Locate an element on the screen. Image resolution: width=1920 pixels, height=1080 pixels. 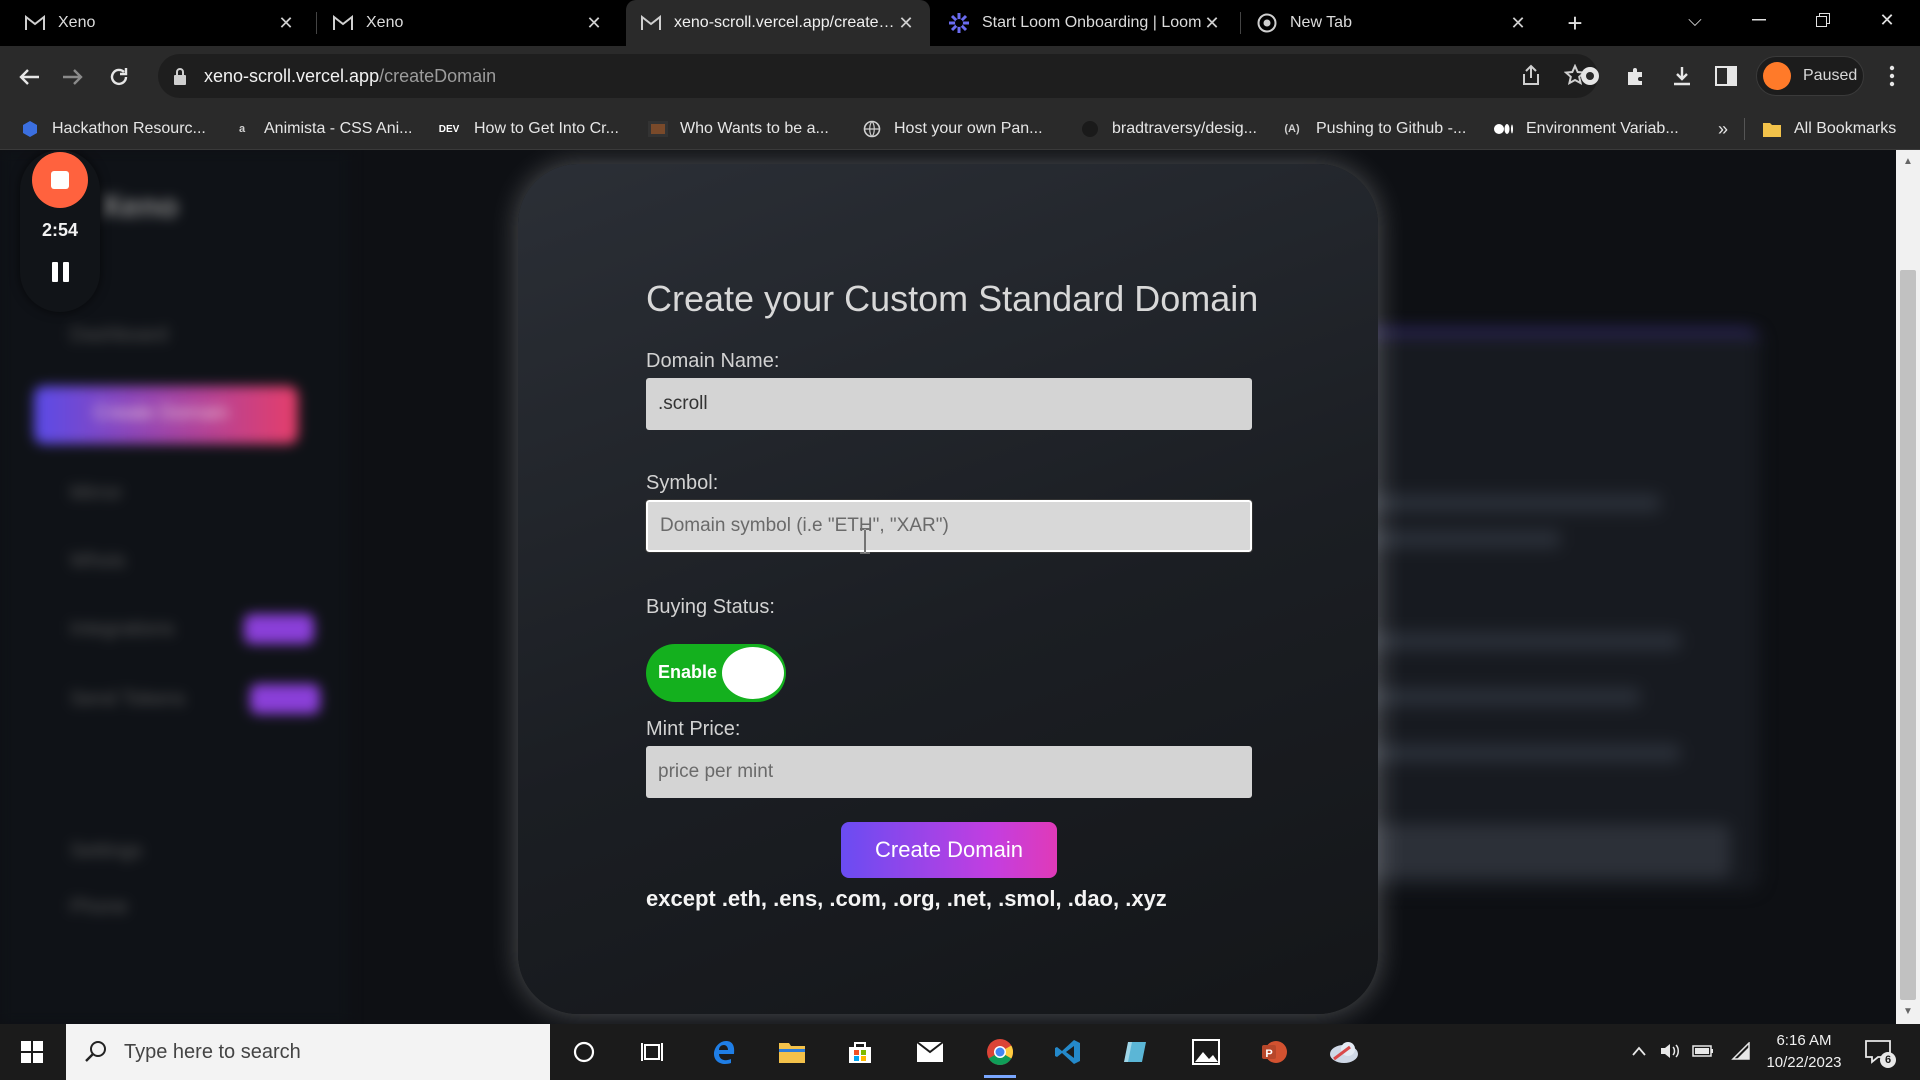
close-window-button: ✕ is located at coordinates (1887, 20).